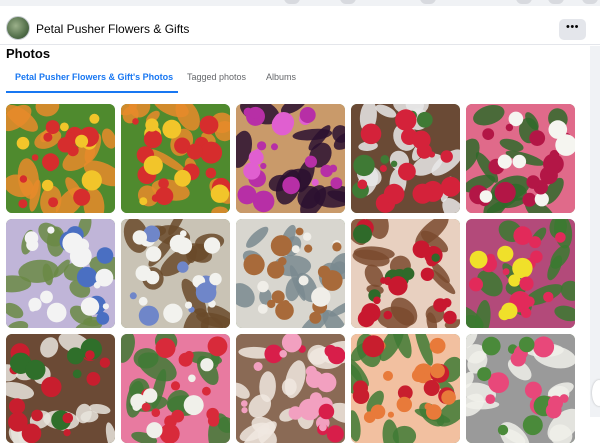 This screenshot has height=443, width=600. Describe the element at coordinates (92, 92) in the screenshot. I see `active-tab-indicator` at that location.